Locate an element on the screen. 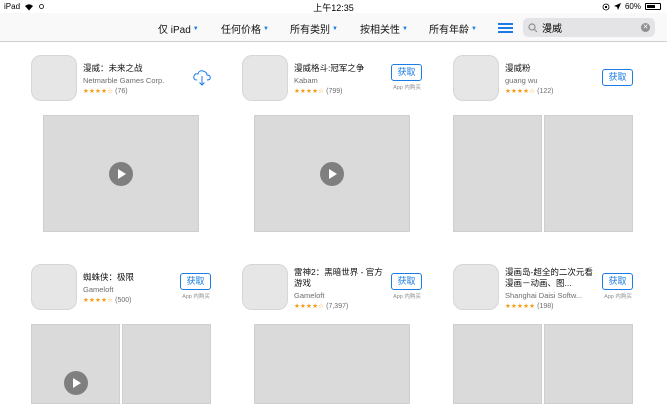 Image resolution: width=667 pixels, height=404 pixels. app-title: 雷神2：黑暗世界 - 官方游戏 is located at coordinates (339, 278).